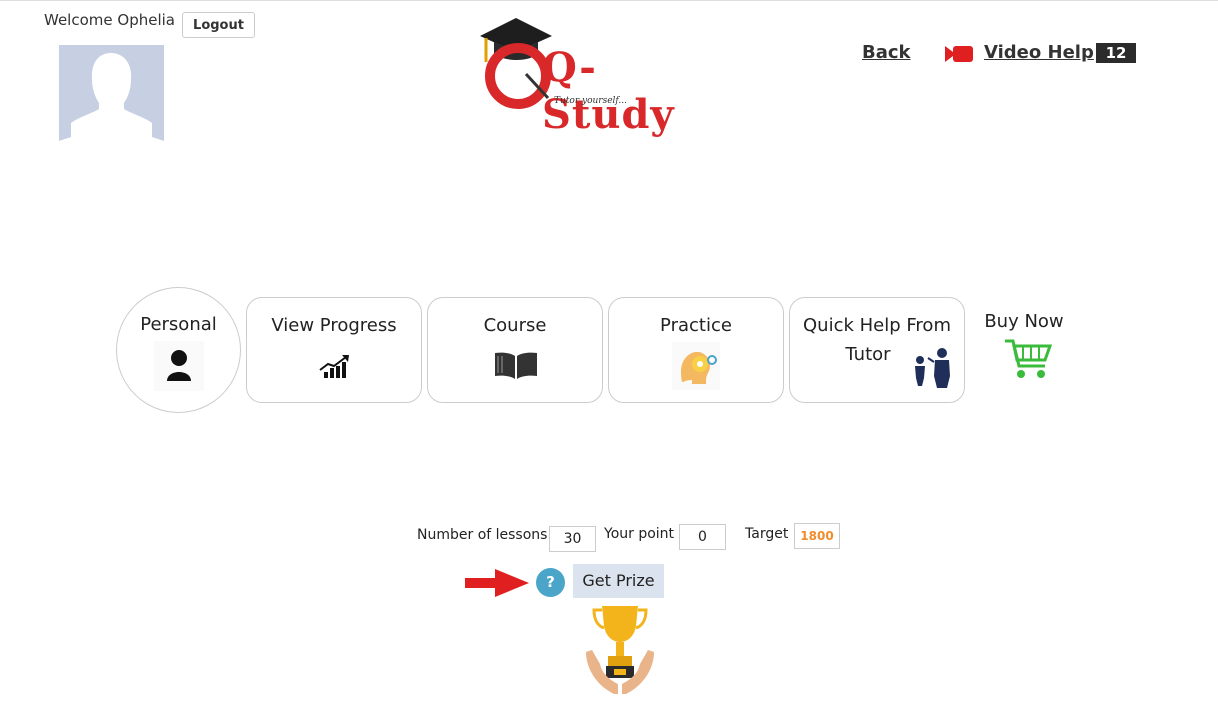 This screenshot has height=705, width=1218. Describe the element at coordinates (515, 325) in the screenshot. I see `tab-course-label: Course` at that location.